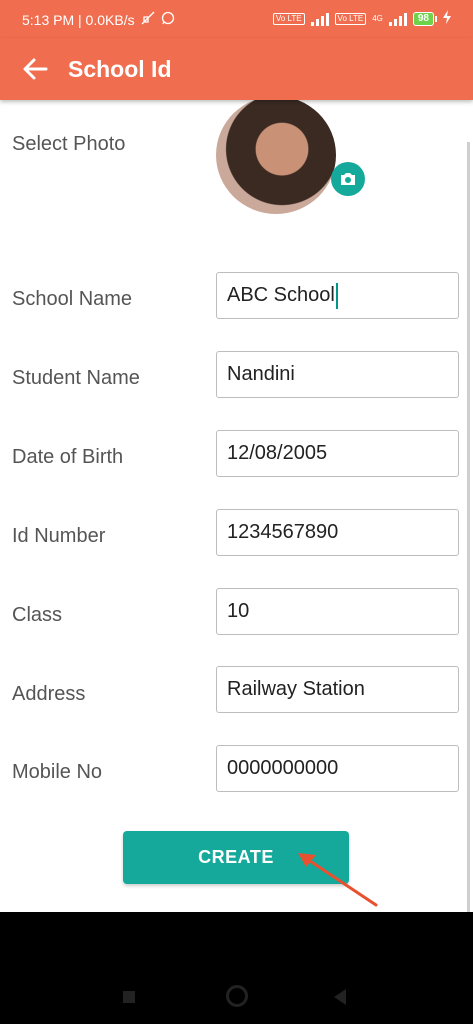 Image resolution: width=473 pixels, height=1024 pixels. I want to click on student-name-value: Nandini, so click(261, 374).